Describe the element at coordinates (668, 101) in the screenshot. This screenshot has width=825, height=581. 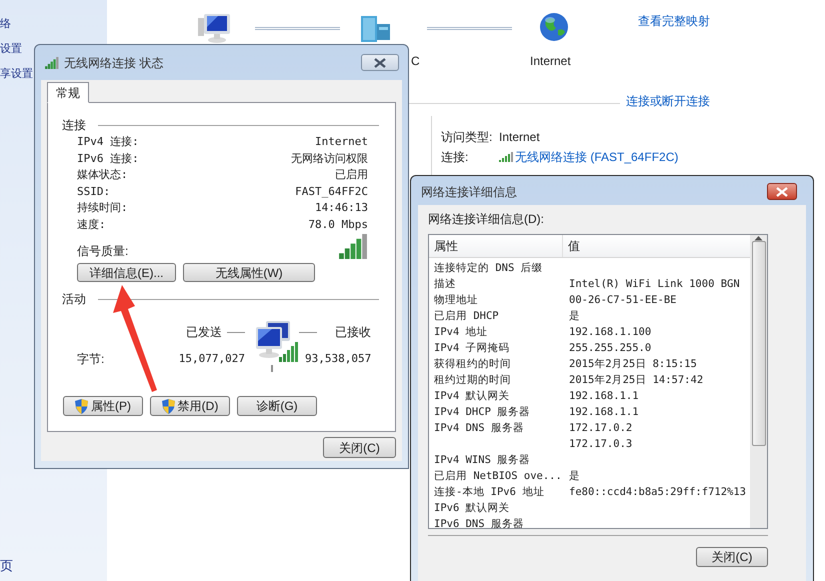
I see `connect-disconnect-link: 连接或断开连接` at that location.